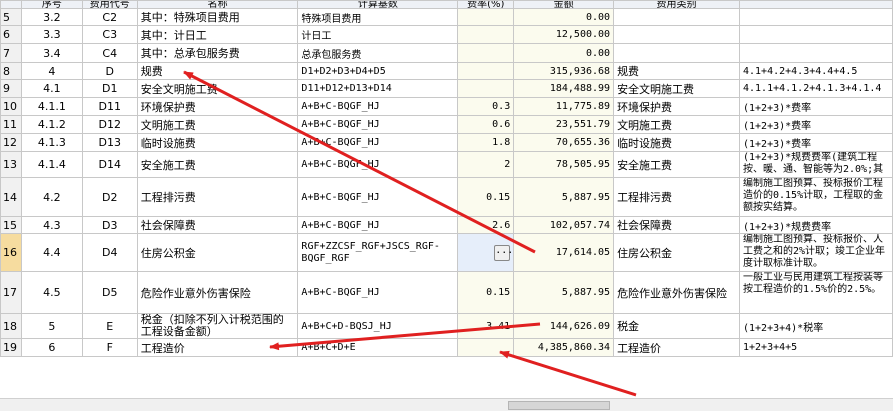 This screenshot has width=893, height=411. I want to click on note-cell: 4.1.1+4.1.2+4.1.3+4.1.4, so click(815, 88).